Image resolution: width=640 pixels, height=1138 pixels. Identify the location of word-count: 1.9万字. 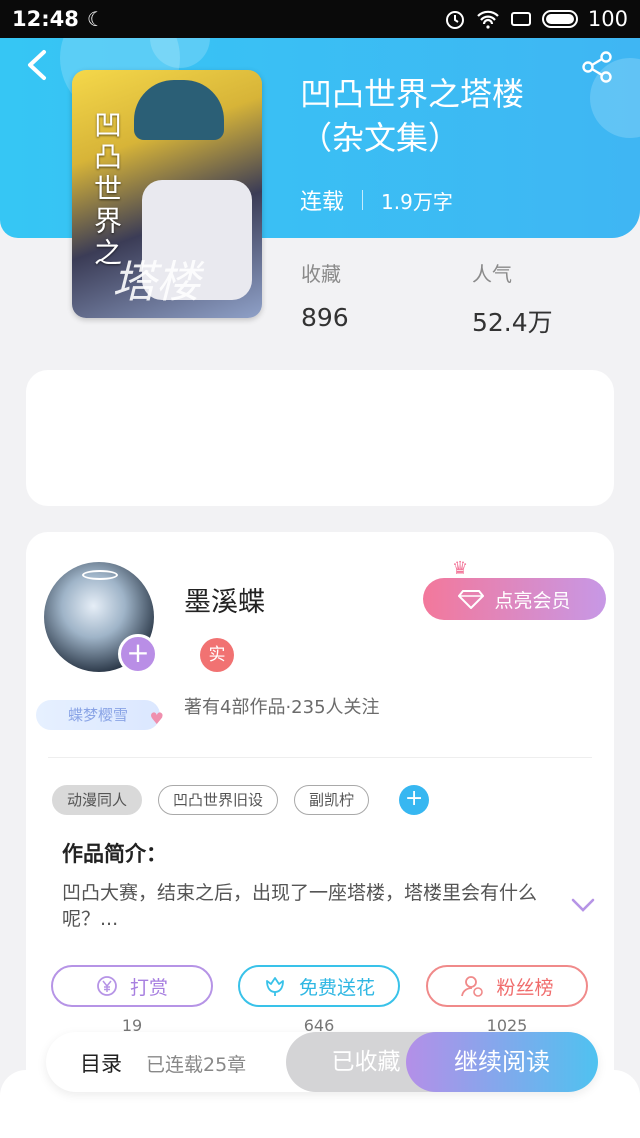
(417, 201).